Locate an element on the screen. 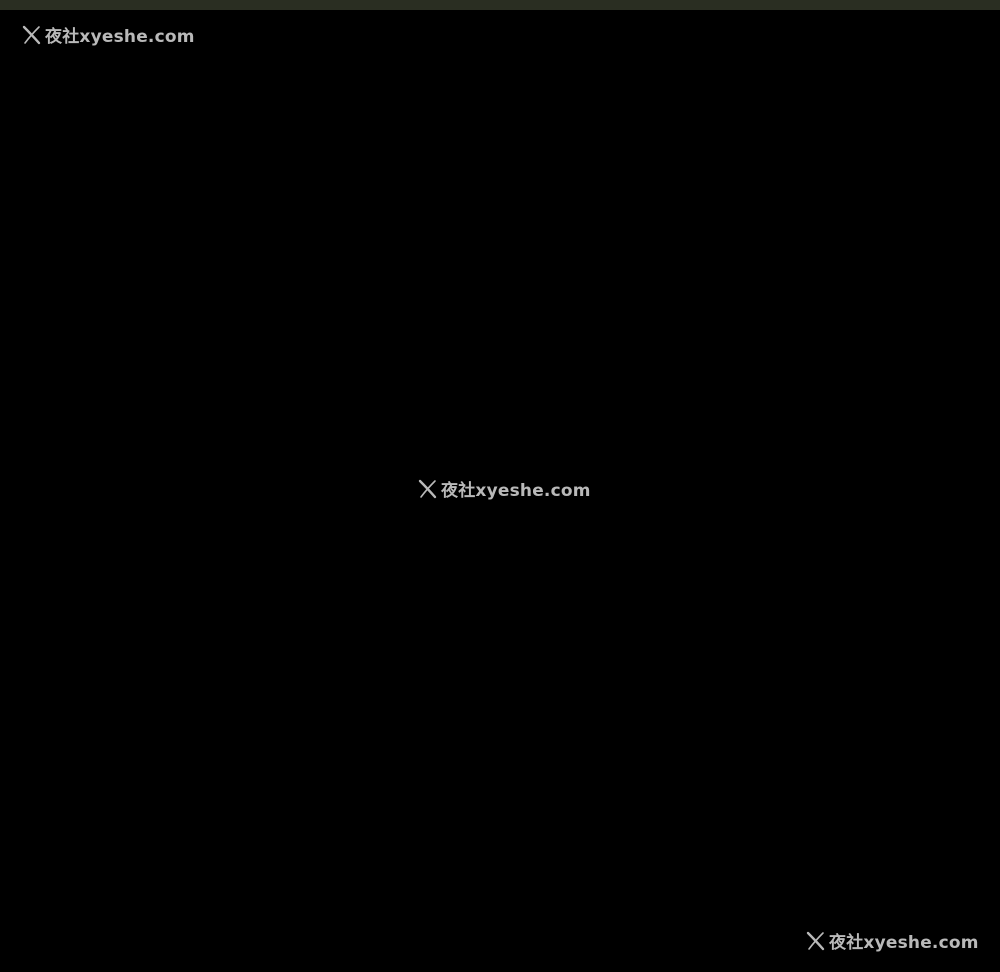 The width and height of the screenshot is (1000, 972). watermark-center: 夜社xyeshe.com is located at coordinates (504, 488).